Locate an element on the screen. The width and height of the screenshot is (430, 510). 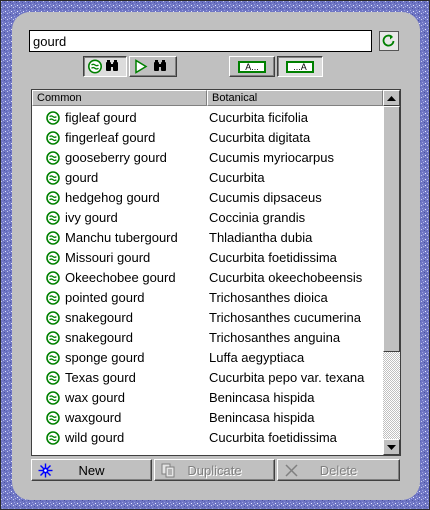
column-header-botanical: Botanical is located at coordinates (295, 98).